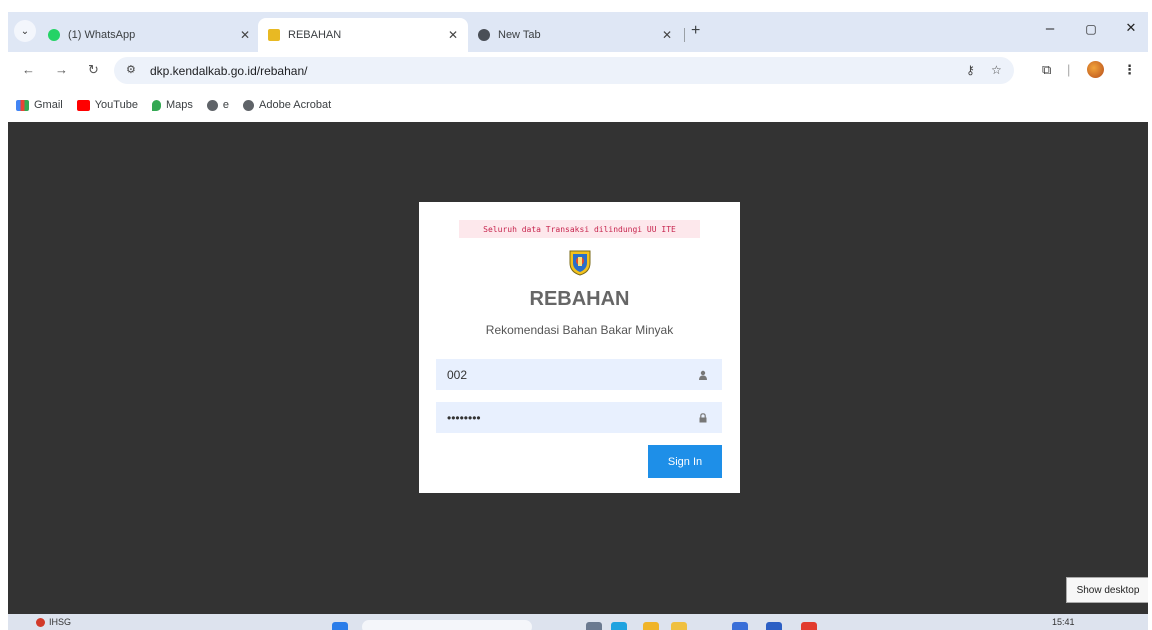  What do you see at coordinates (54, 35) in the screenshot?
I see `whatsapp-icon` at bounding box center [54, 35].